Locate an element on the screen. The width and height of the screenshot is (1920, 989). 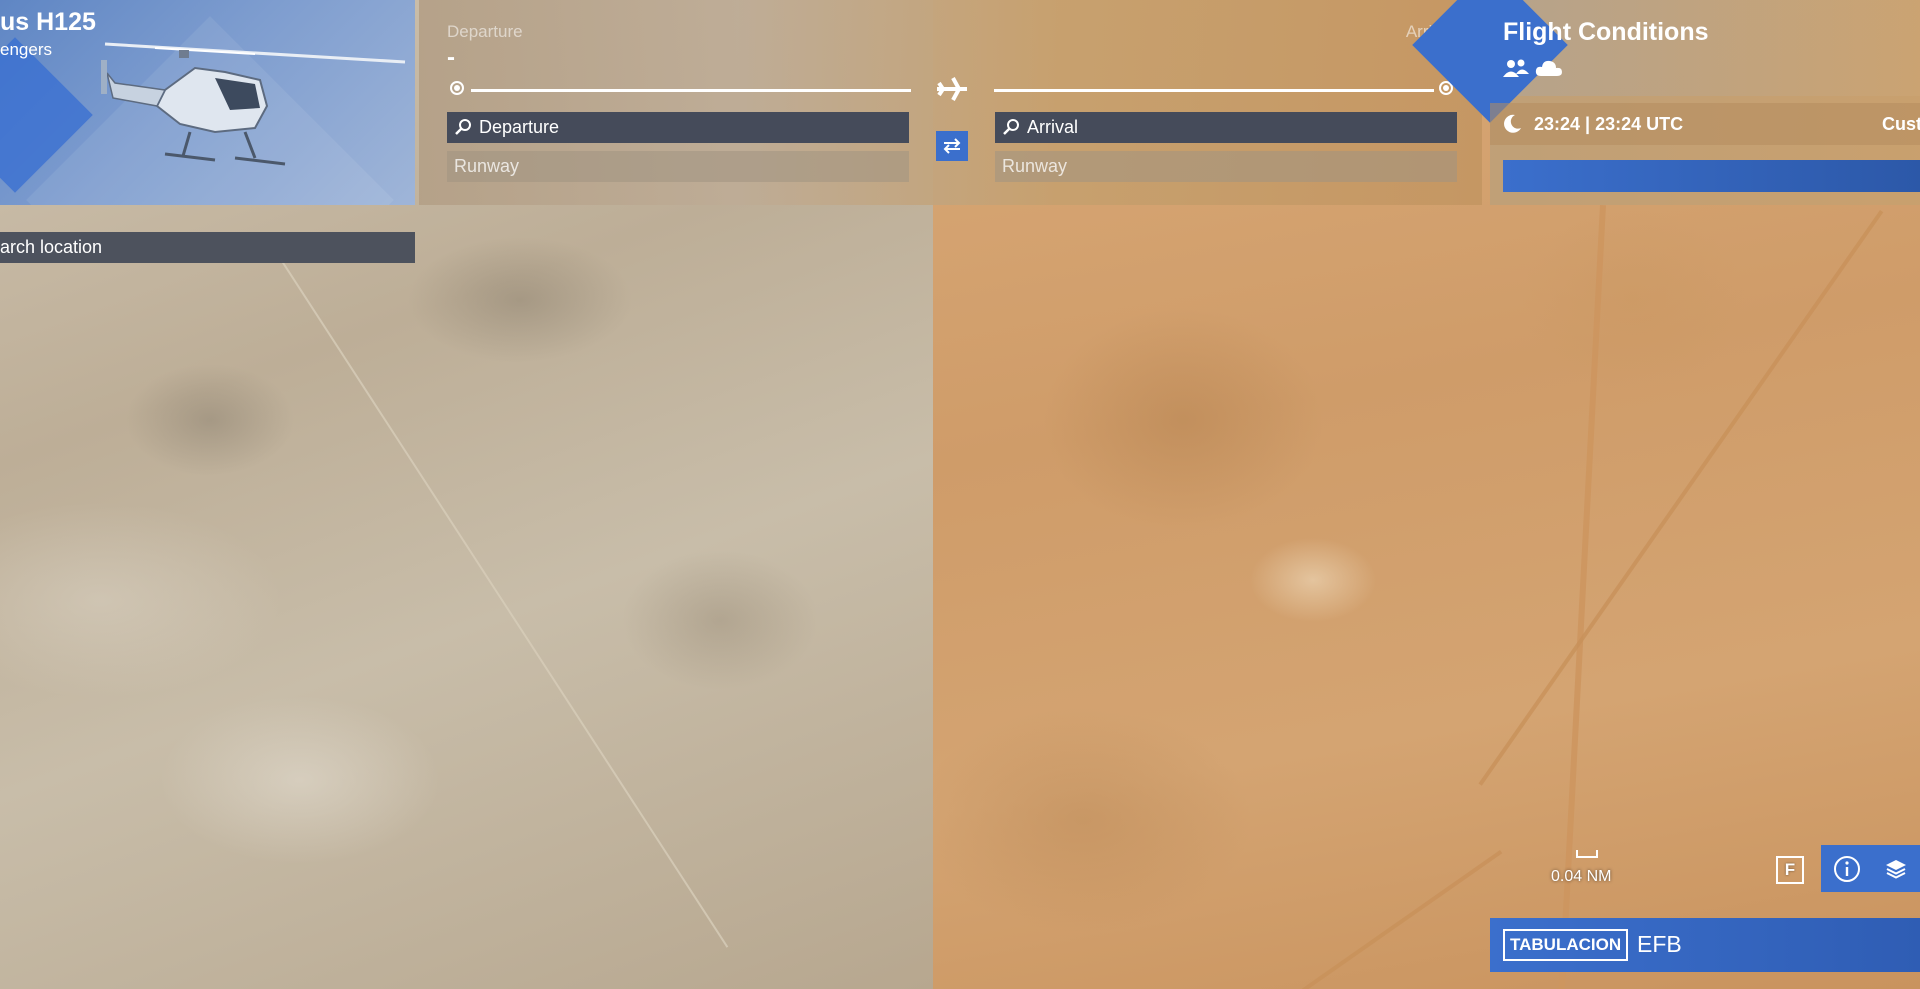
departure-code: - is located at coordinates (451, 57).